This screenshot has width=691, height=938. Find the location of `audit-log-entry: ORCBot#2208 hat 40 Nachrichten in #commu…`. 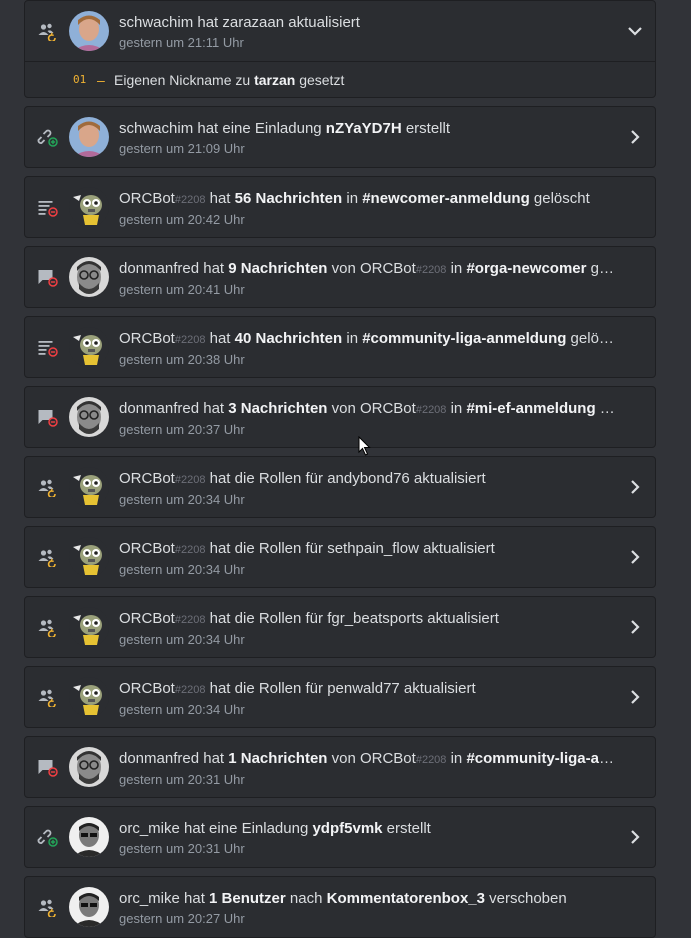

audit-log-entry: ORCBot#2208 hat 40 Nachrichten in #commu… is located at coordinates (340, 347).